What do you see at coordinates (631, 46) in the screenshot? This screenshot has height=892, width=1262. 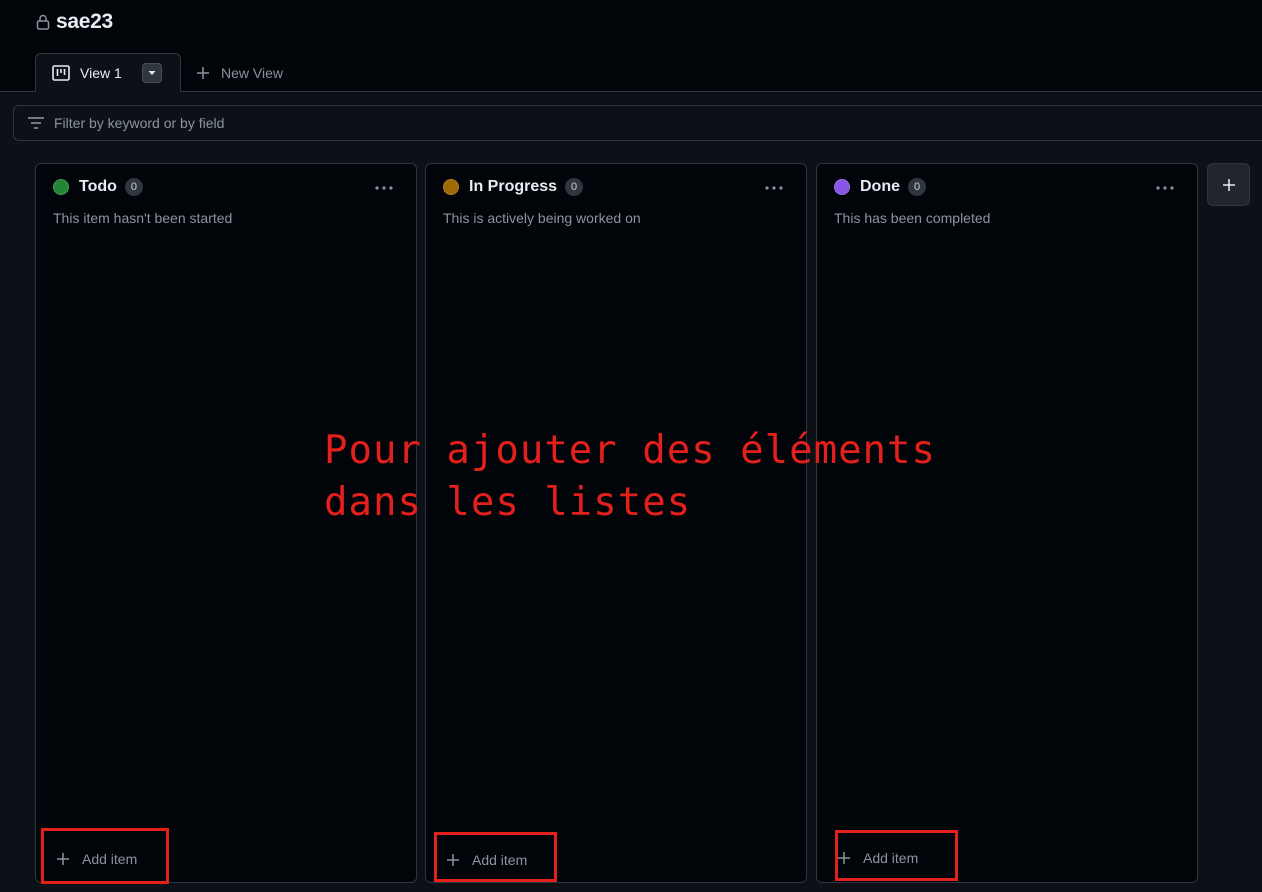 I see `project-header: sae23 View 1 New View` at bounding box center [631, 46].